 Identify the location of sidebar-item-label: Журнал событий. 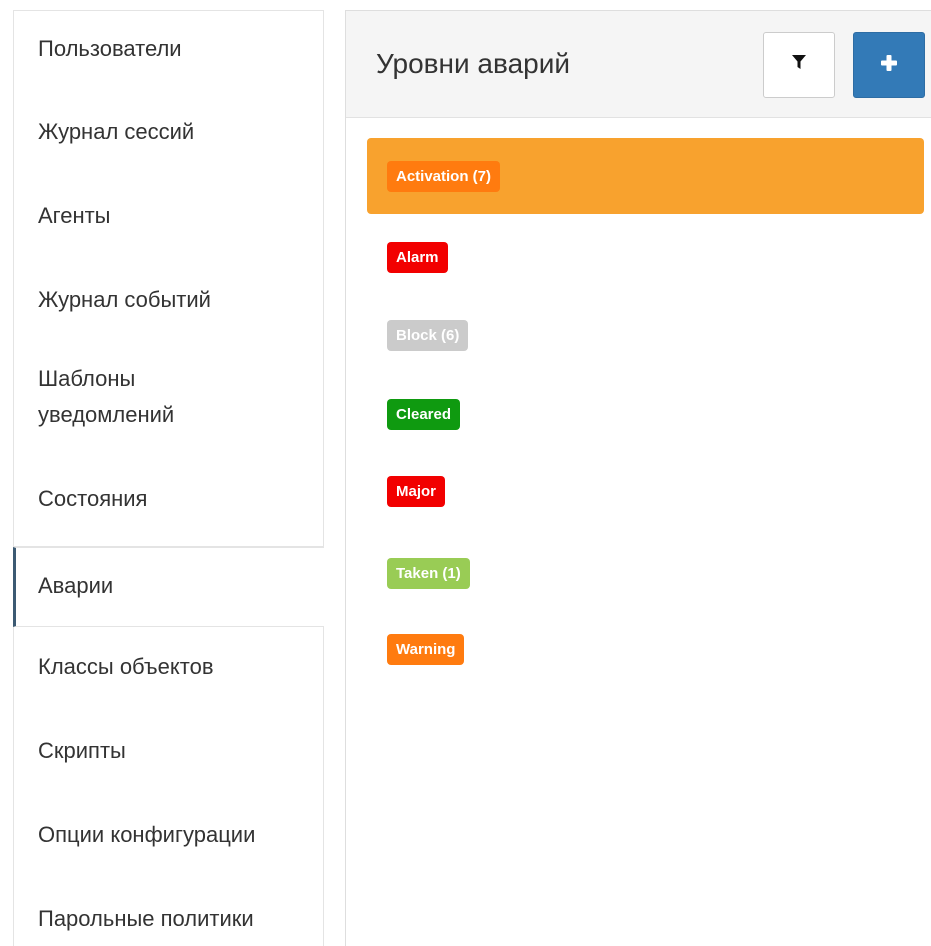
(124, 299).